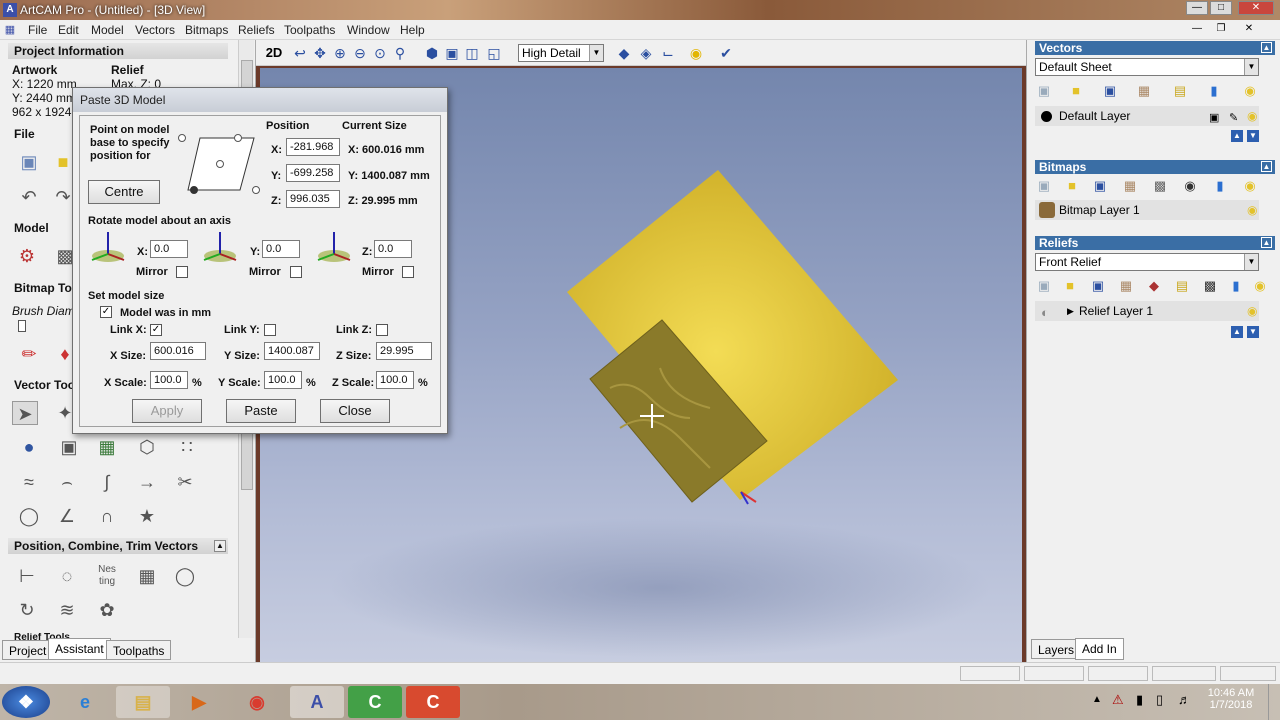  Describe the element at coordinates (85, 702) in the screenshot. I see `internet-explorer-icon: e` at that location.